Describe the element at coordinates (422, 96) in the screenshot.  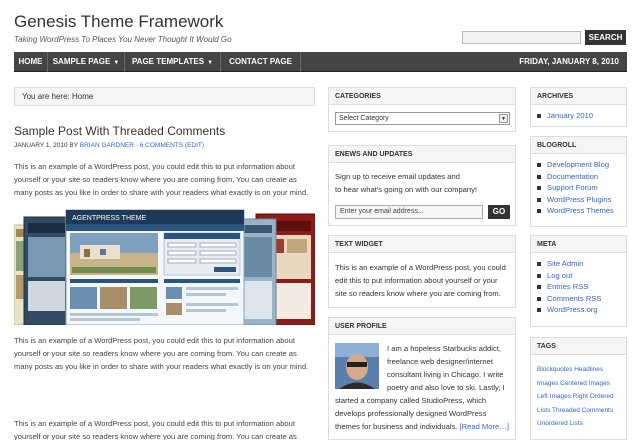
I see `categories-title: CATEGORIES` at that location.